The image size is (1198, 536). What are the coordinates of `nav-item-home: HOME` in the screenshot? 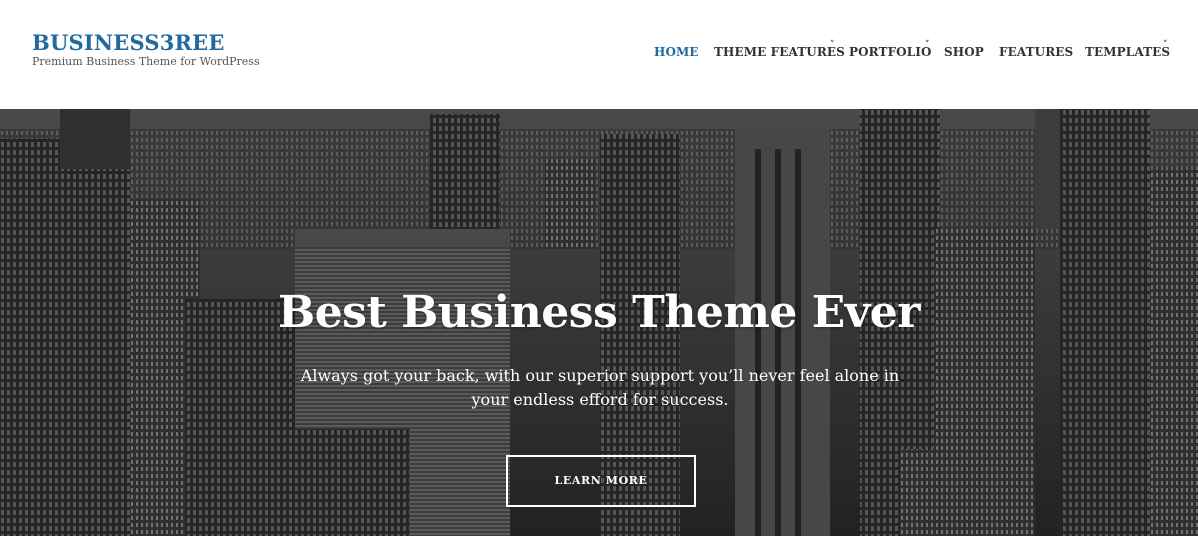 It's located at (676, 52).